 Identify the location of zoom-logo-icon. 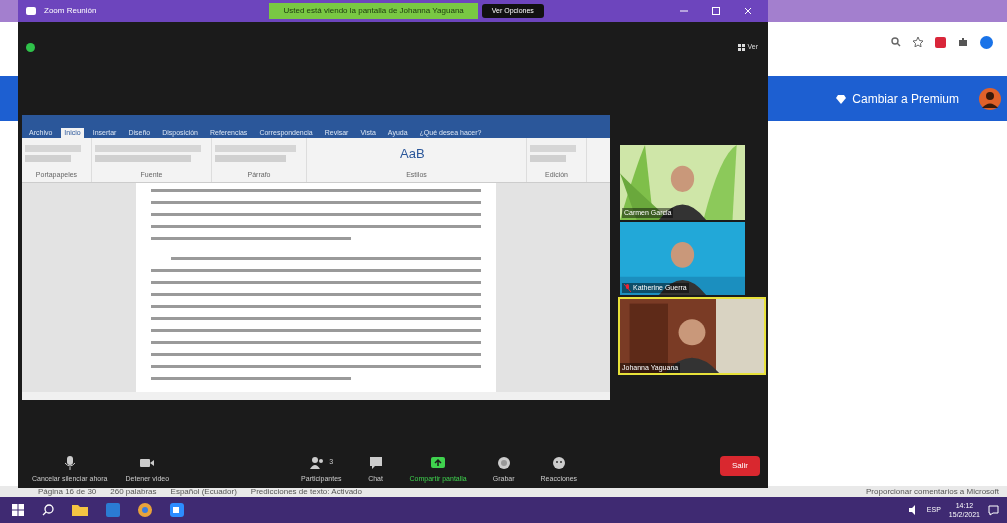
(31, 11).